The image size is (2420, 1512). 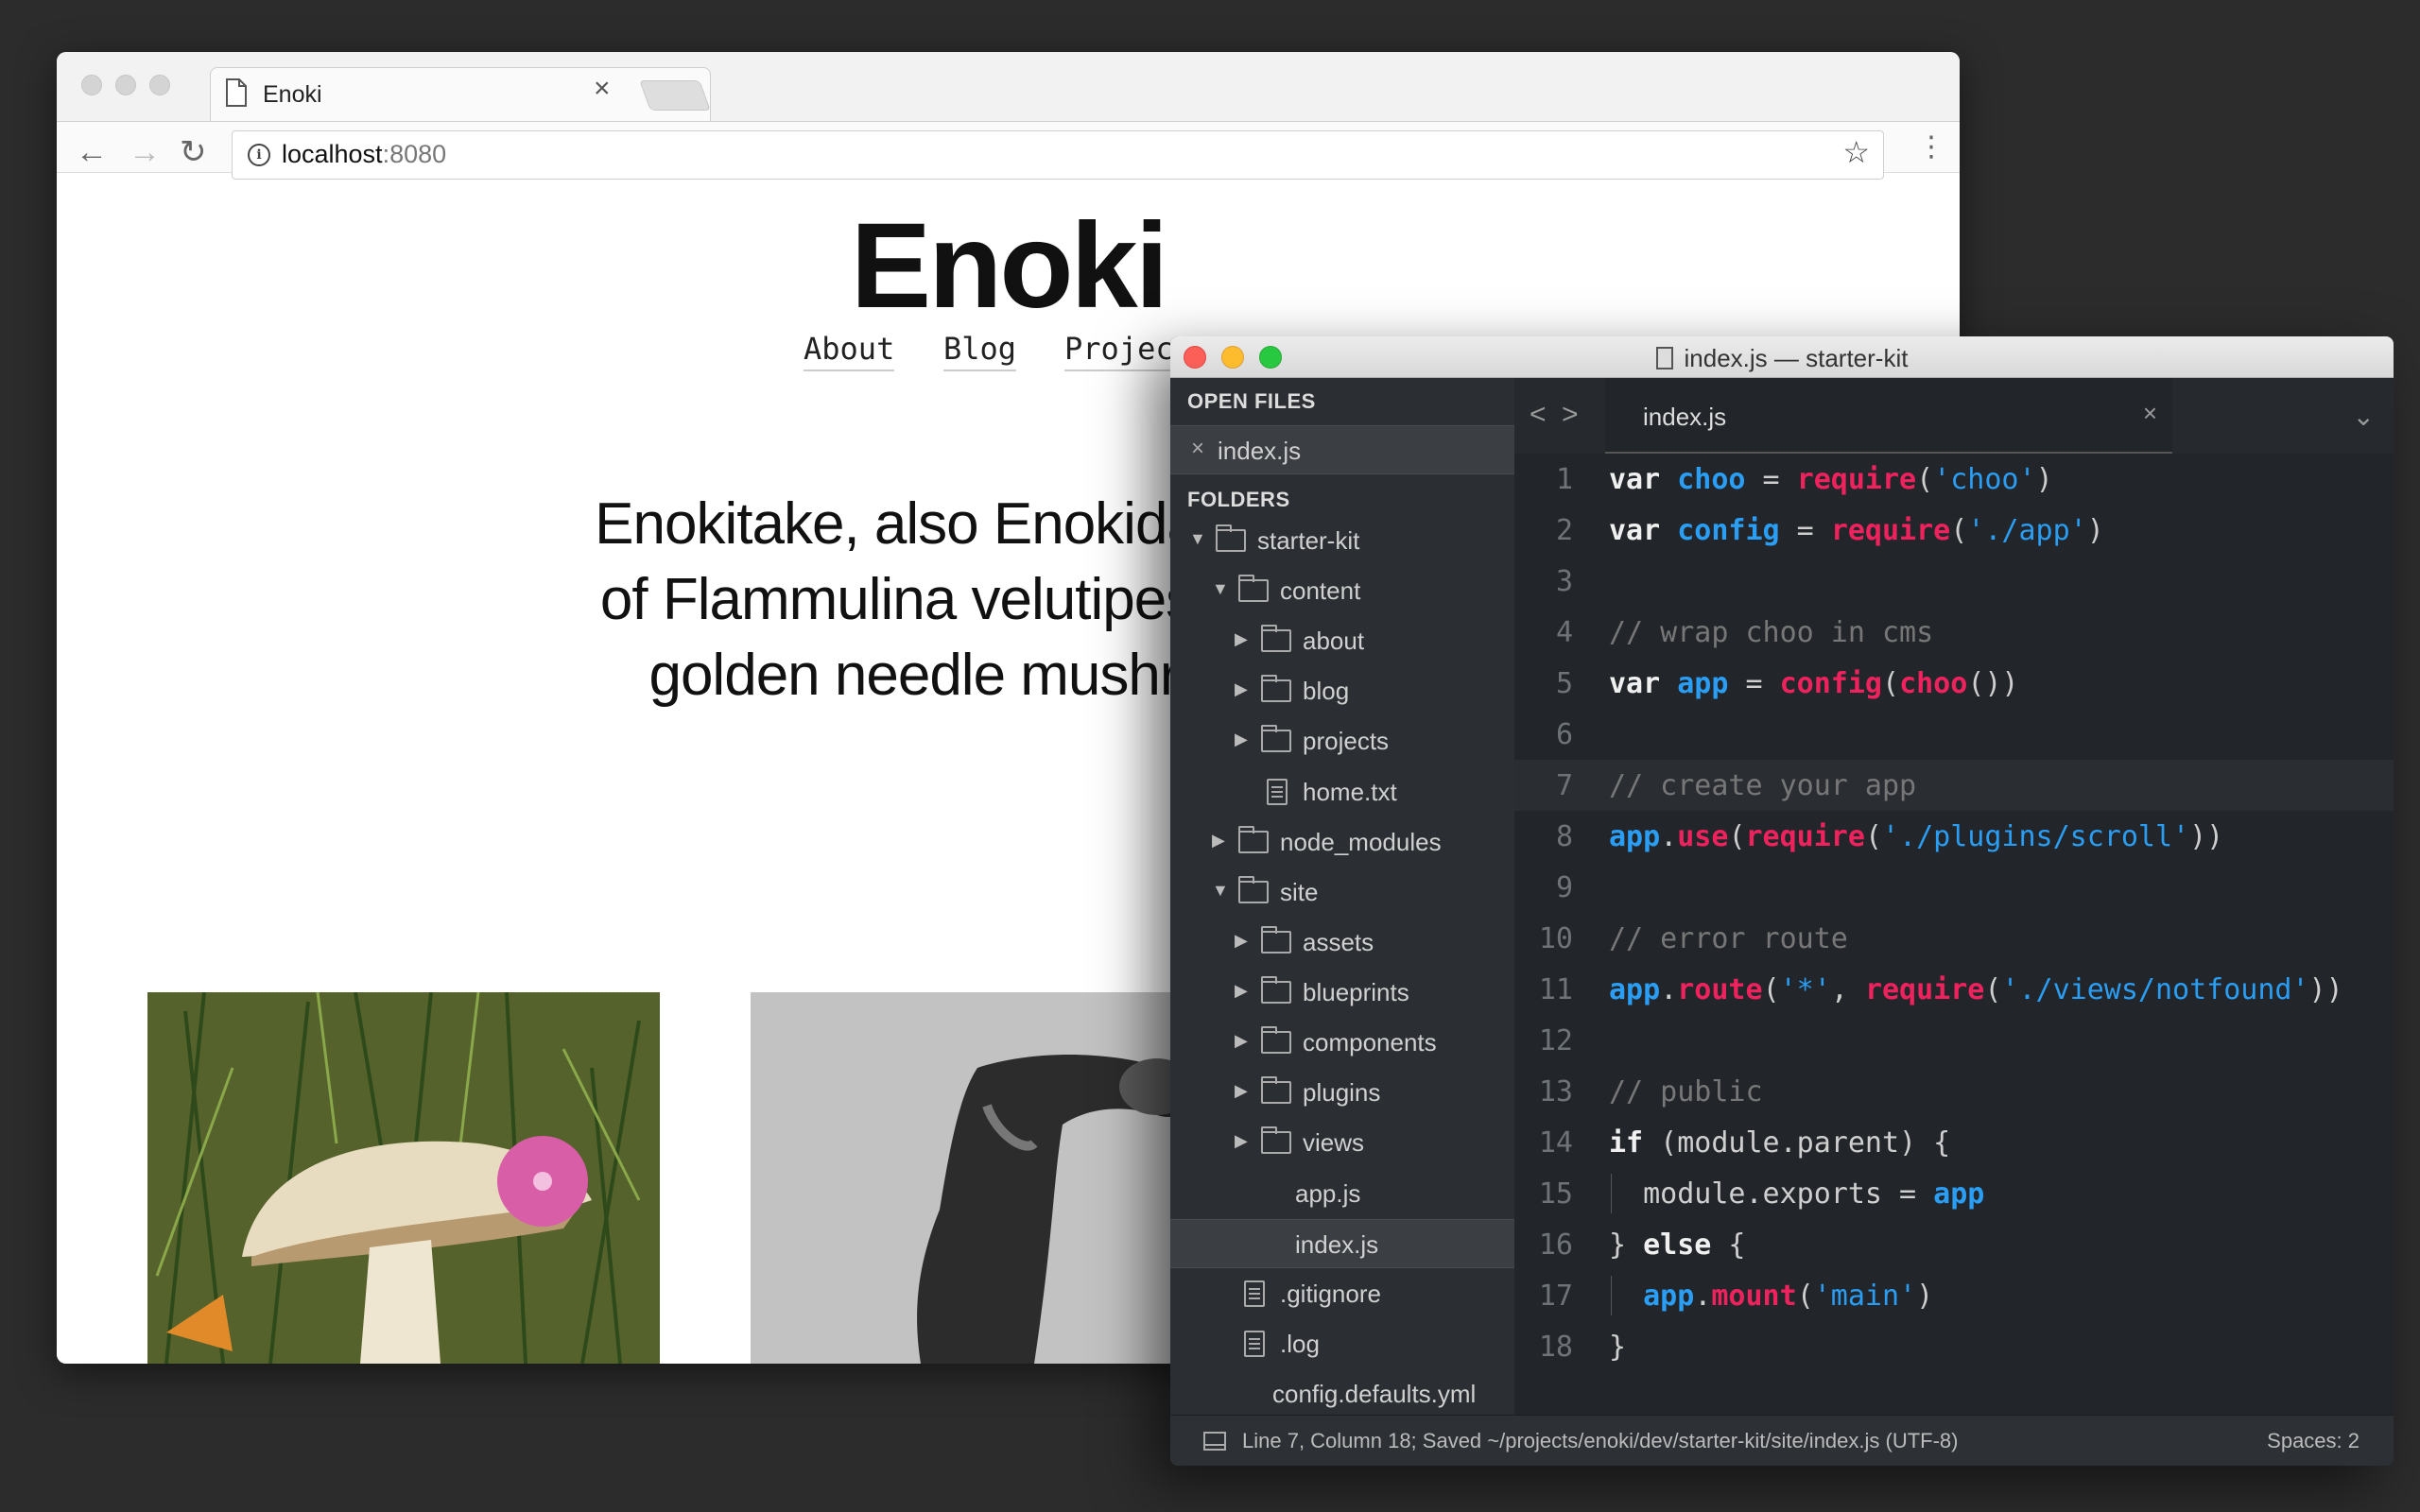 What do you see at coordinates (125, 85) in the screenshot?
I see `window-minimize-button` at bounding box center [125, 85].